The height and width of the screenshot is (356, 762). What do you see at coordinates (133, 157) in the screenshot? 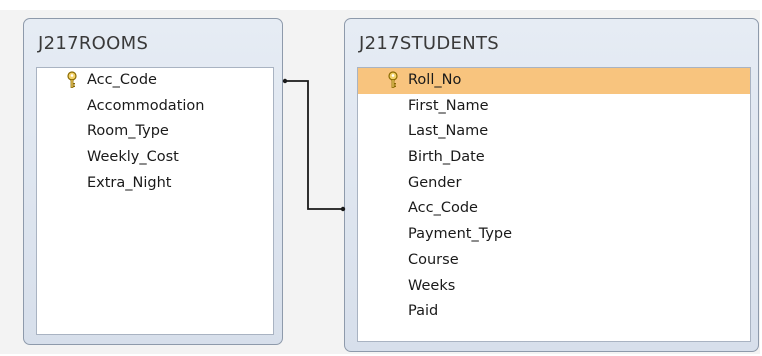
I see `field-label: Weekly_Cost` at bounding box center [133, 157].